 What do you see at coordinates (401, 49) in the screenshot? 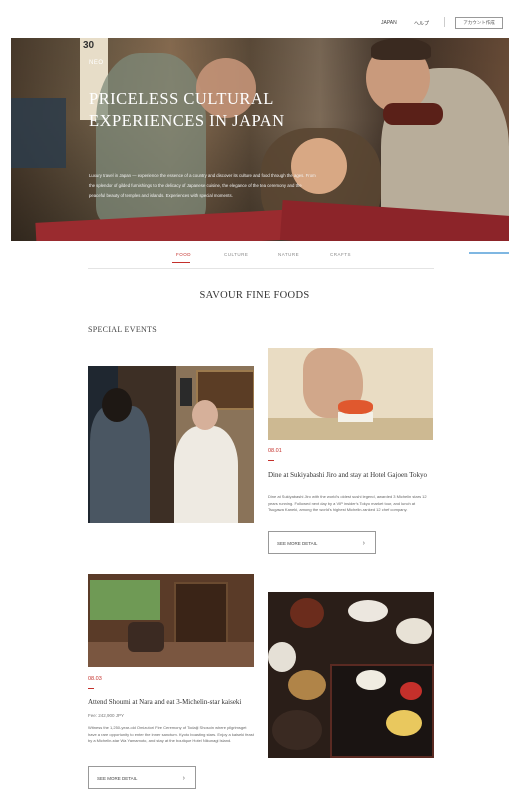
I see `hero-person-right-hair` at bounding box center [401, 49].